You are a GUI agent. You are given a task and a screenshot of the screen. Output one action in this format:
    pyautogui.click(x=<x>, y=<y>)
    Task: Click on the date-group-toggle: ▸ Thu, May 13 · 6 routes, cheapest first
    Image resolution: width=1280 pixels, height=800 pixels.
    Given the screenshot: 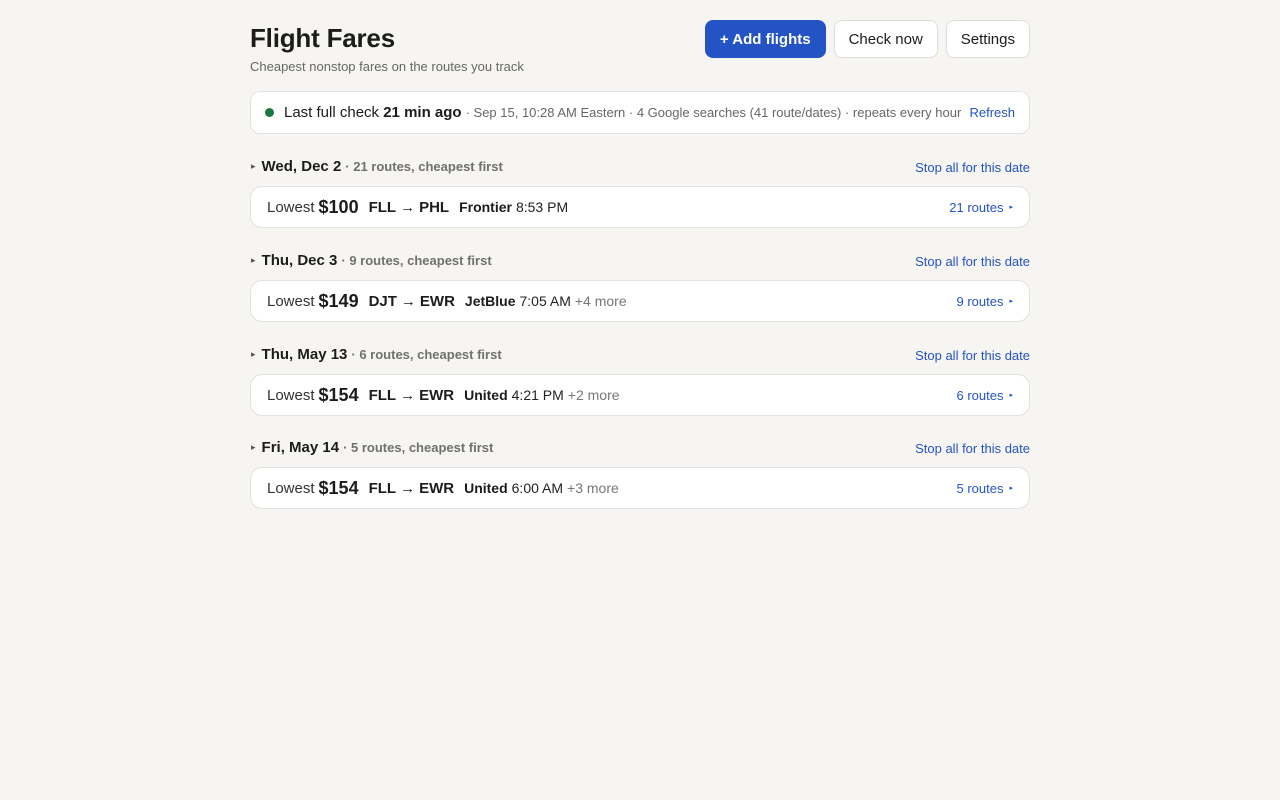 What is the action you would take?
    pyautogui.click(x=376, y=354)
    